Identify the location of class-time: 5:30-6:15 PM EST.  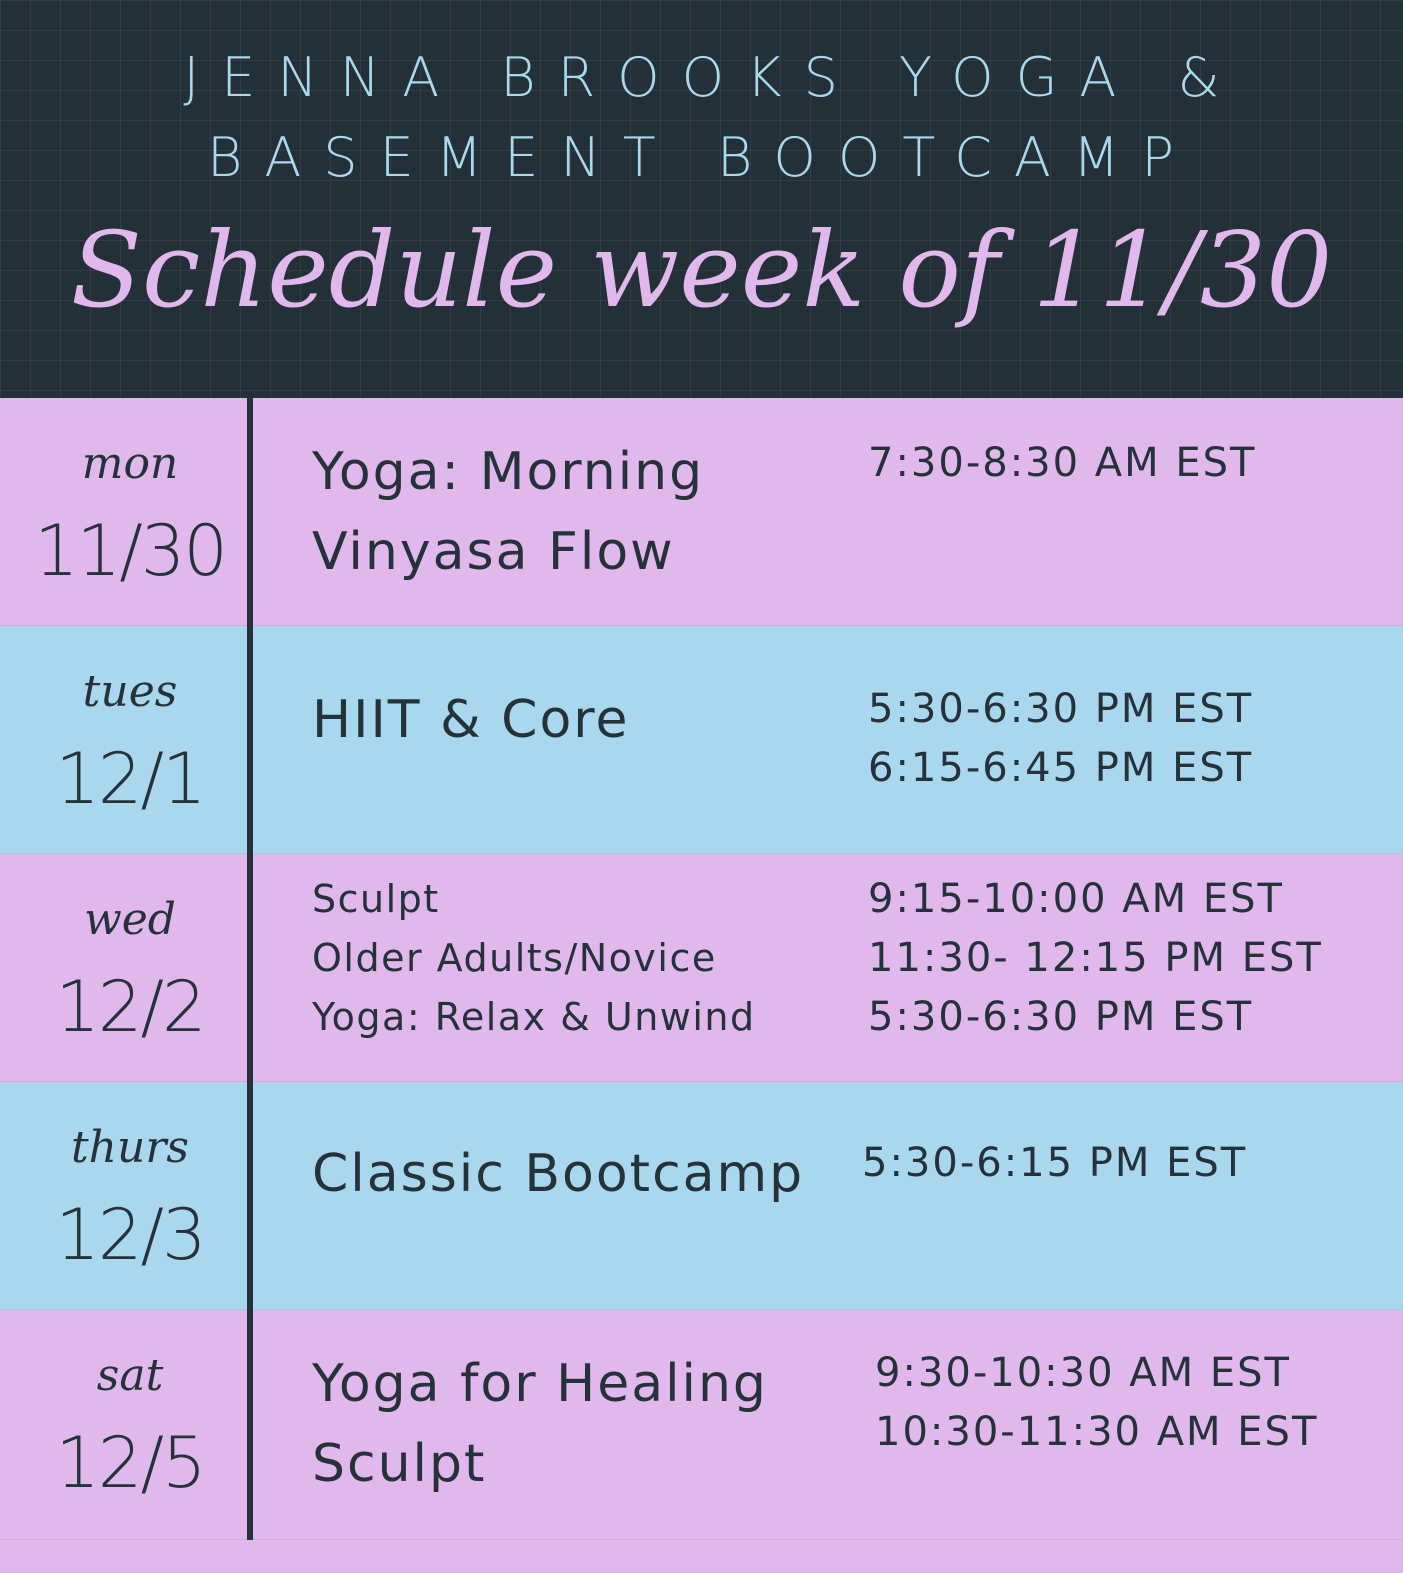
(1055, 1163).